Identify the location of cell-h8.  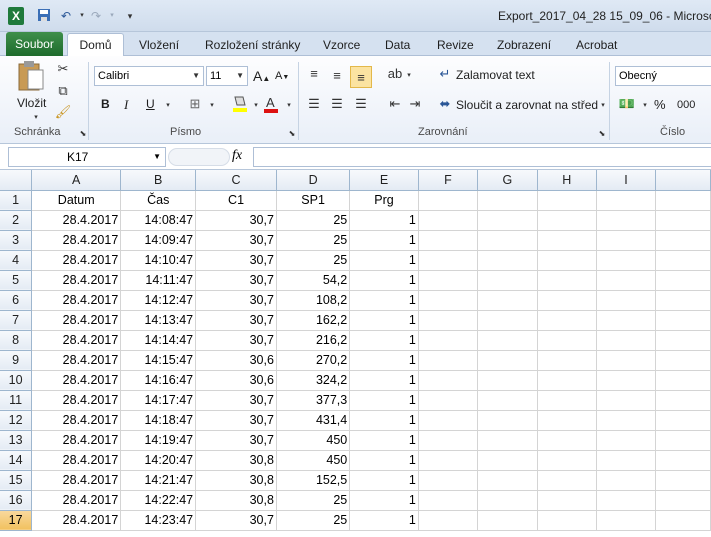
(567, 340).